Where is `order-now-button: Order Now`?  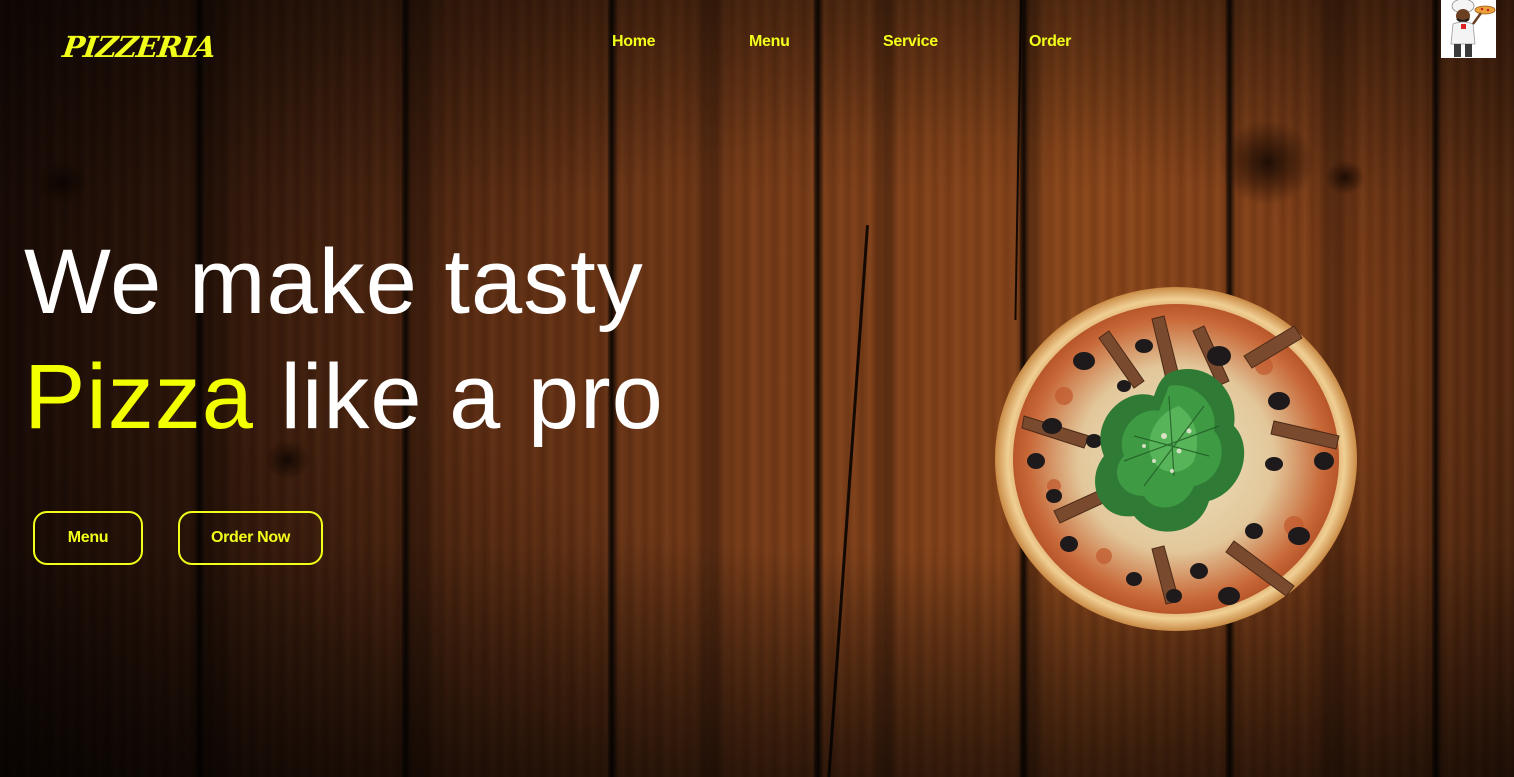 order-now-button: Order Now is located at coordinates (250, 538).